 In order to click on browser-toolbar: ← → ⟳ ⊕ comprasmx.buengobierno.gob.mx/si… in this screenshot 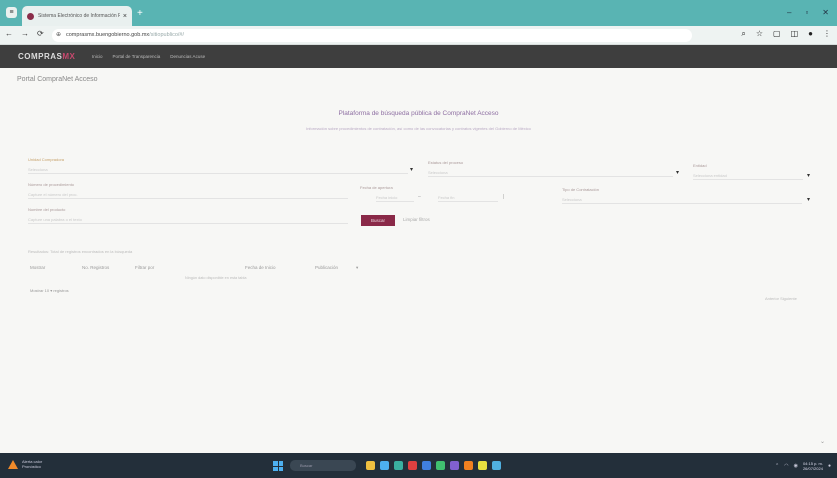, I will do `click(418, 35)`.